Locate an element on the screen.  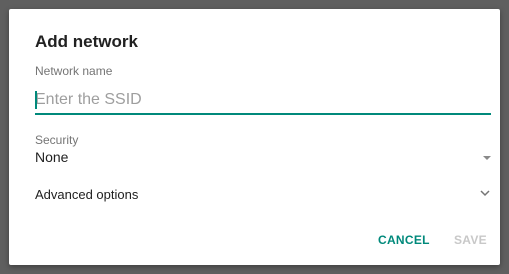
cancel-button: CANCEL is located at coordinates (404, 240).